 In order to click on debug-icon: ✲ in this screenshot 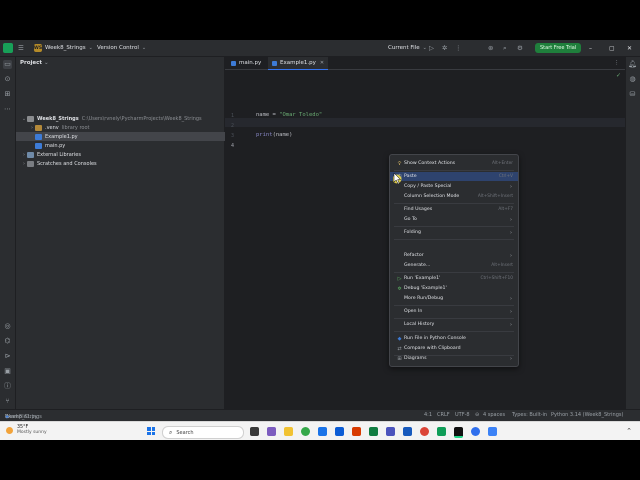, I will do `click(444, 48)`.